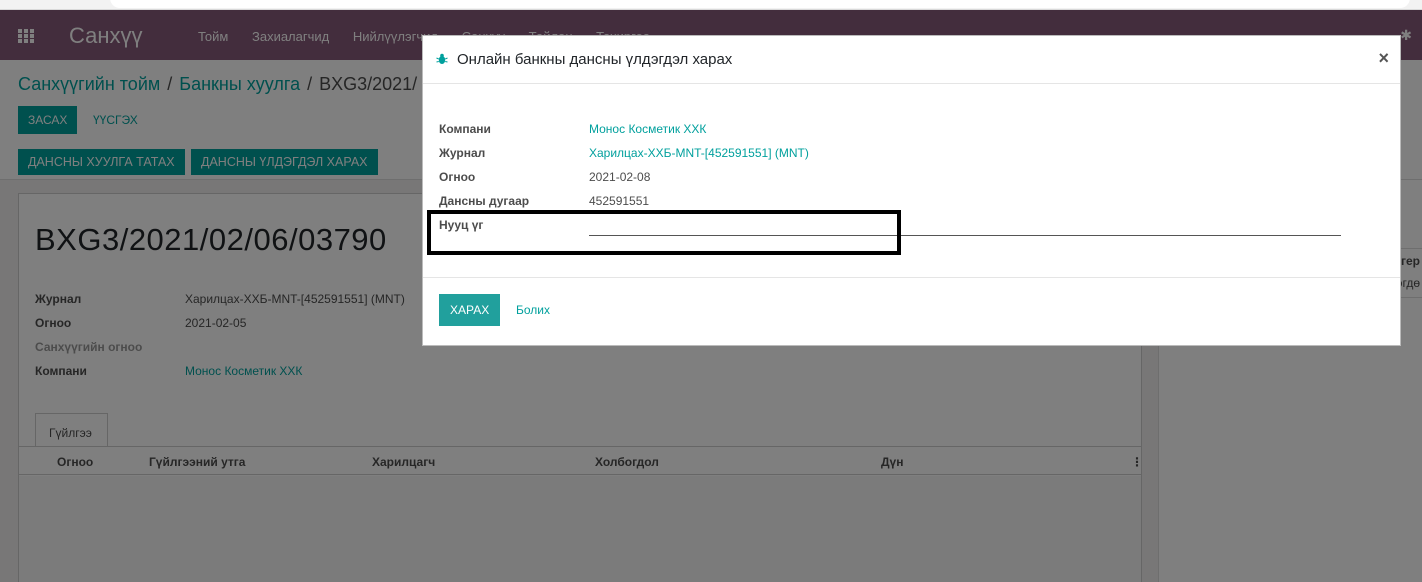  What do you see at coordinates (595, 59) in the screenshot?
I see `dialog-title: Онлайн банкны дансны үлдэгдэл харах` at bounding box center [595, 59].